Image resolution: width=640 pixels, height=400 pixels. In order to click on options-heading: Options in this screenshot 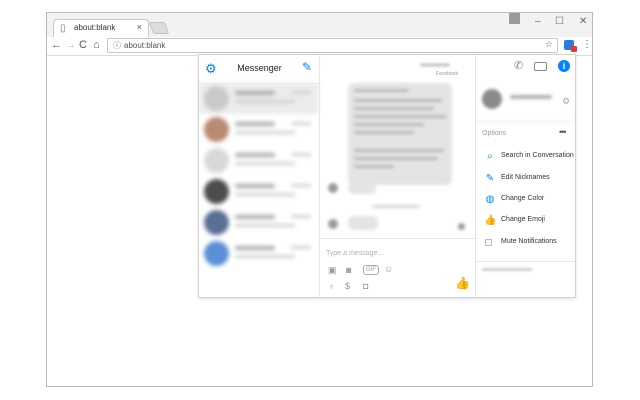, I will do `click(494, 133)`.